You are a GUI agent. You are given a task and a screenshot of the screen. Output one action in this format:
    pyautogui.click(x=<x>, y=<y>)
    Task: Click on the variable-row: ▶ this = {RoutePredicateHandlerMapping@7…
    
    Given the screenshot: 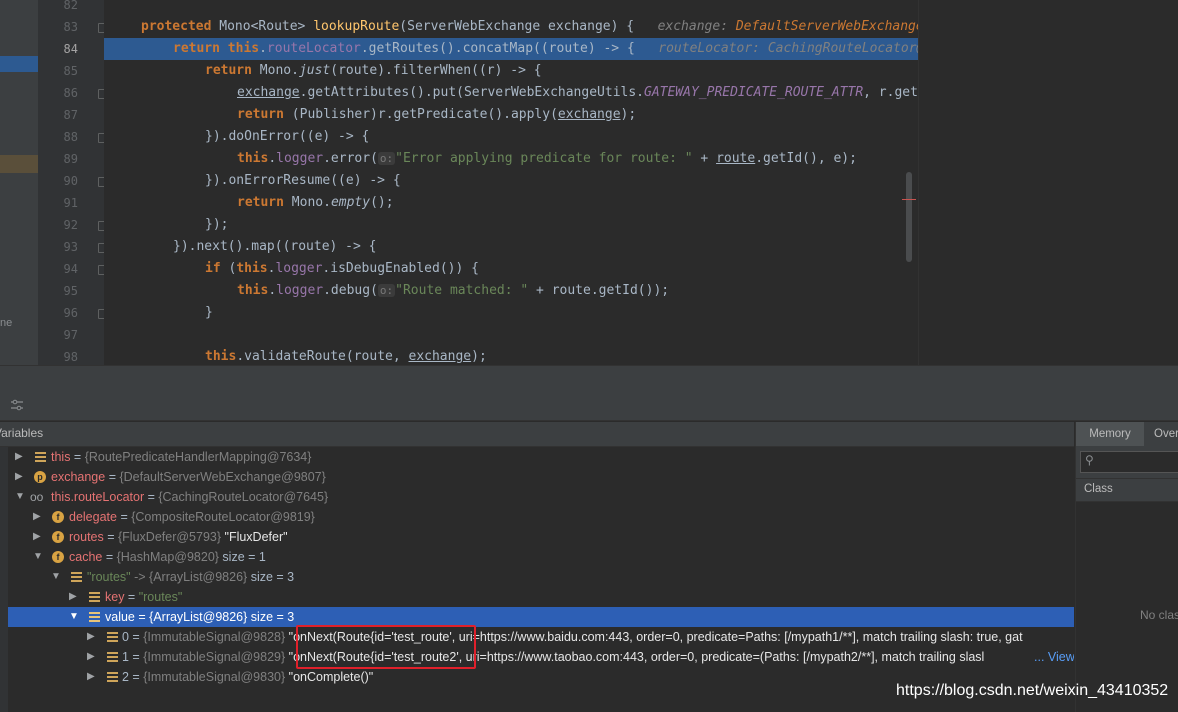 What is the action you would take?
    pyautogui.click(x=541, y=457)
    